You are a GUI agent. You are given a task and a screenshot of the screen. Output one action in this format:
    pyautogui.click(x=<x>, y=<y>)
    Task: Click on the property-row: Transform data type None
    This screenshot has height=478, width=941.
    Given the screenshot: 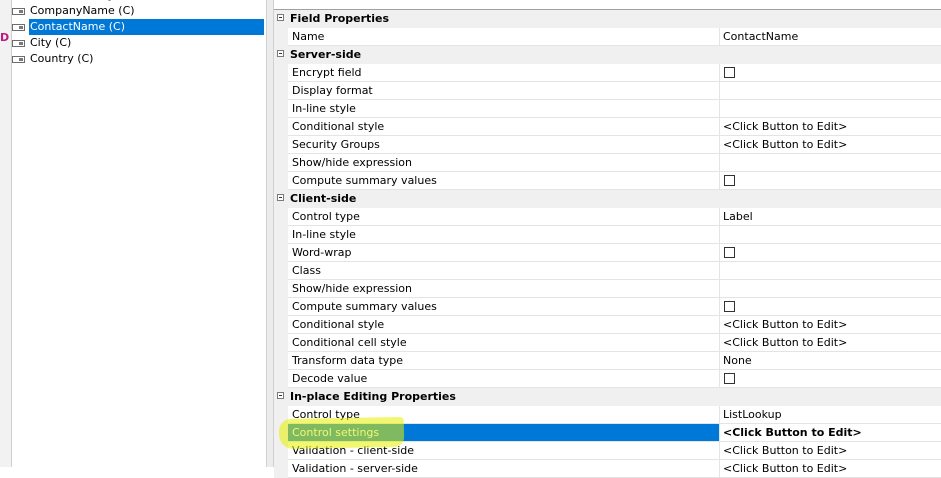 What is the action you would take?
    pyautogui.click(x=607, y=361)
    